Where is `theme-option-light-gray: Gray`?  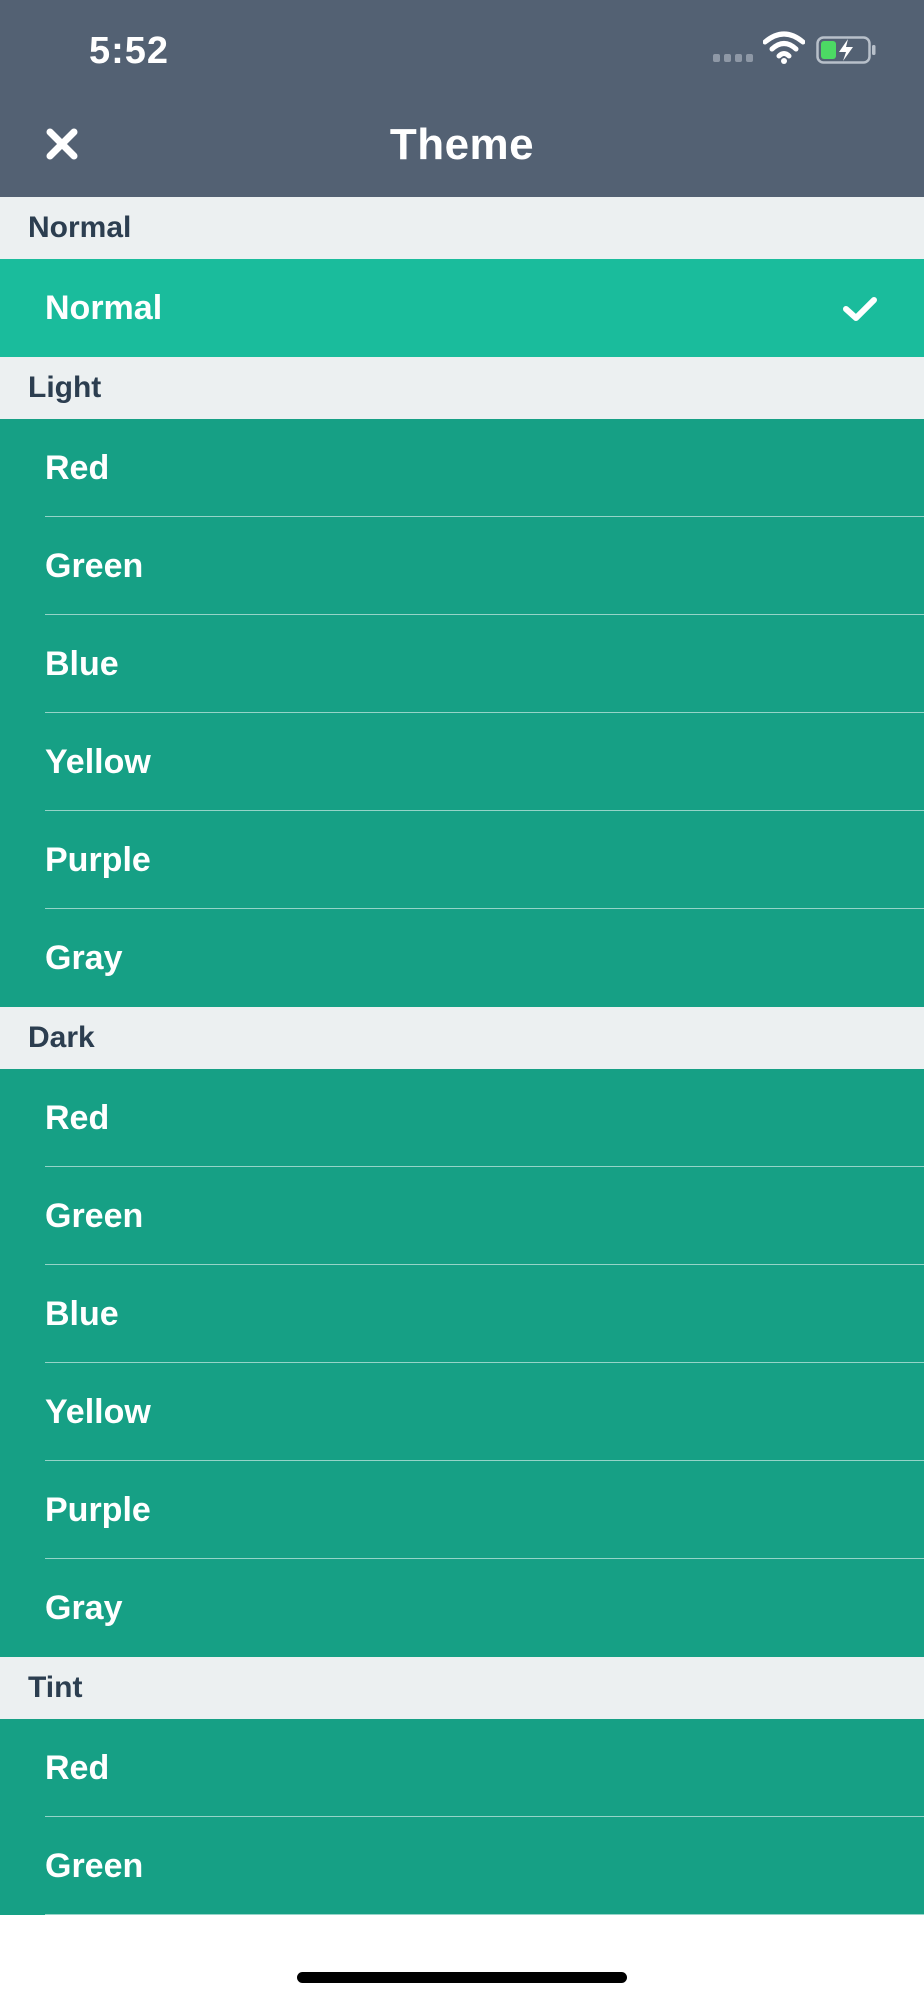
theme-option-light-gray: Gray is located at coordinates (462, 958).